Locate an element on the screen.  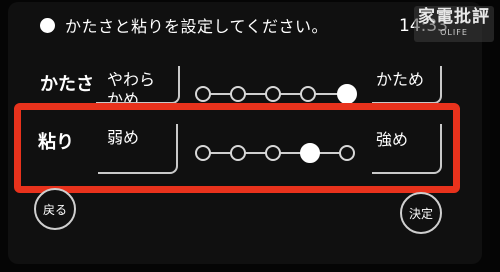
firmness-soft-label: やわらかめ is located at coordinates (131, 86).